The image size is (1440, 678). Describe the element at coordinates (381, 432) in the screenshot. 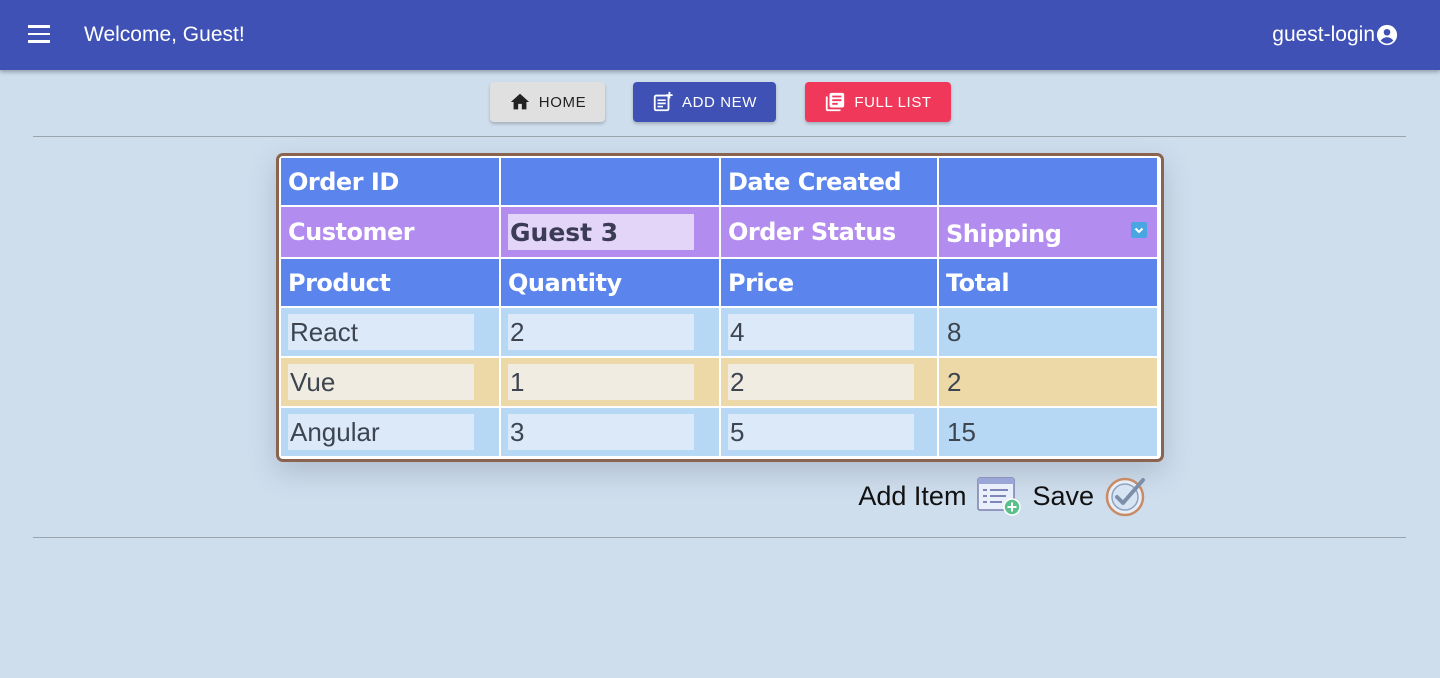

I see `product-input: Angular` at that location.